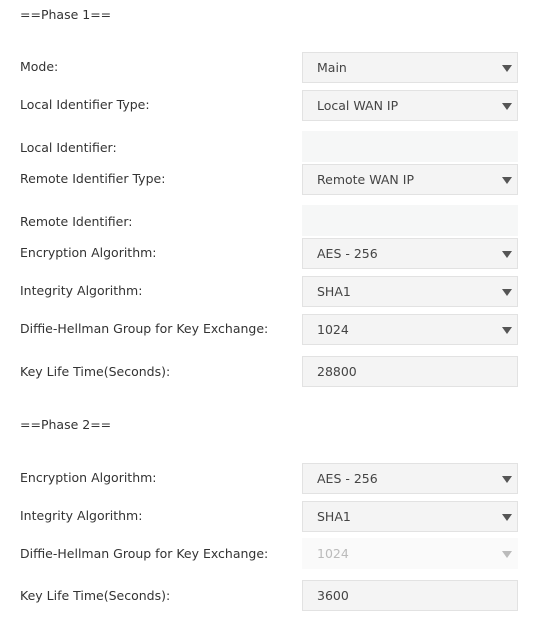  I want to click on p1-key-life-value: 28800, so click(337, 371).